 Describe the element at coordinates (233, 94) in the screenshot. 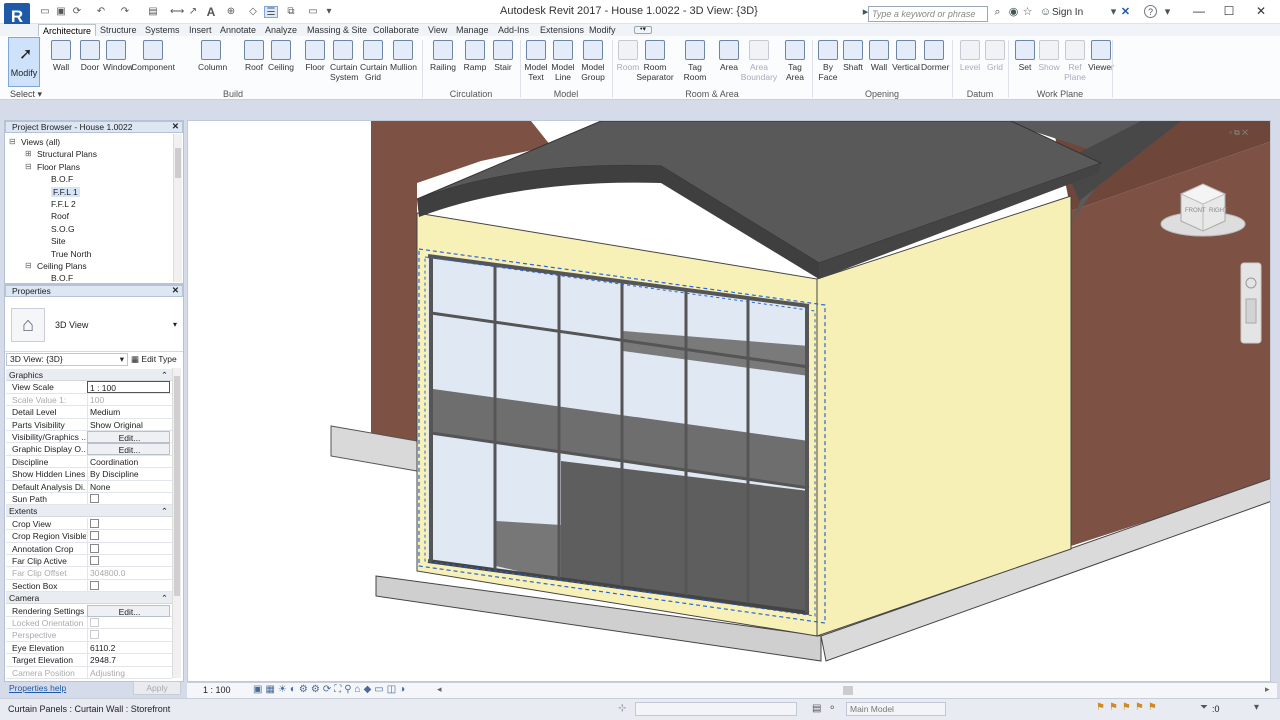

I see `panel-label-build: Build` at that location.